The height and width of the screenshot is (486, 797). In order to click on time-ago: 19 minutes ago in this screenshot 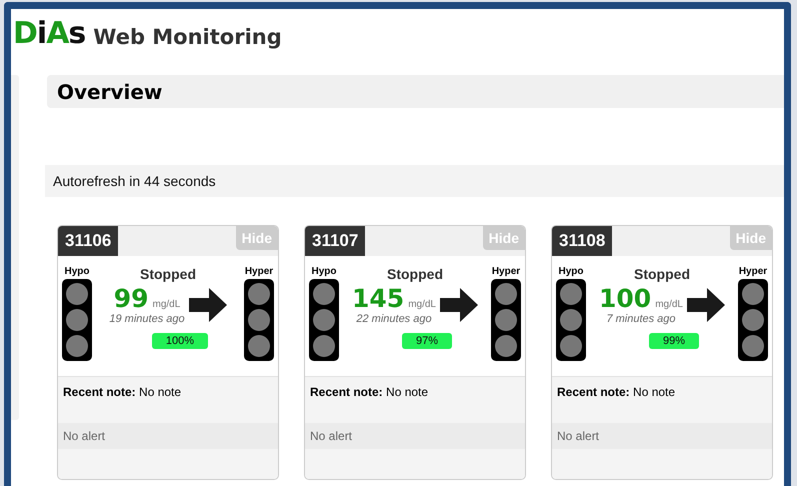, I will do `click(147, 319)`.